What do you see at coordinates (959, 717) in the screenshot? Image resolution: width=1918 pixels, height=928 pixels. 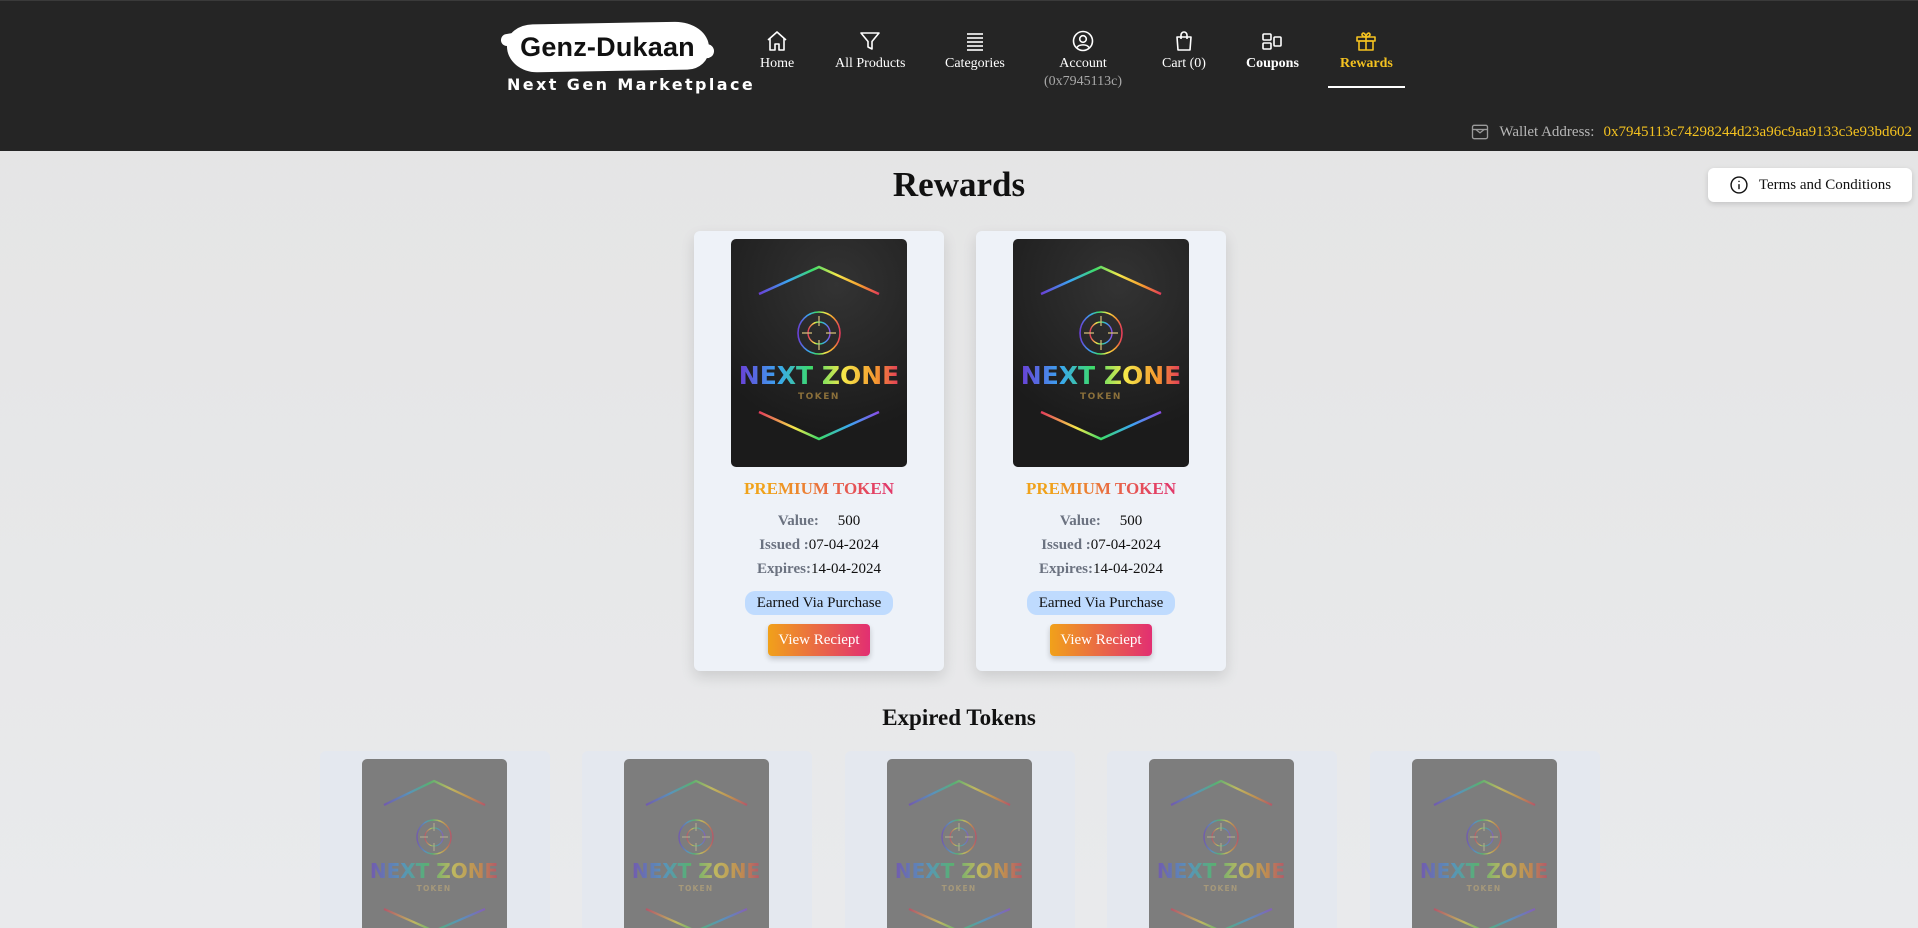 I see `expired-tokens-heading: Expired Tokens` at bounding box center [959, 717].